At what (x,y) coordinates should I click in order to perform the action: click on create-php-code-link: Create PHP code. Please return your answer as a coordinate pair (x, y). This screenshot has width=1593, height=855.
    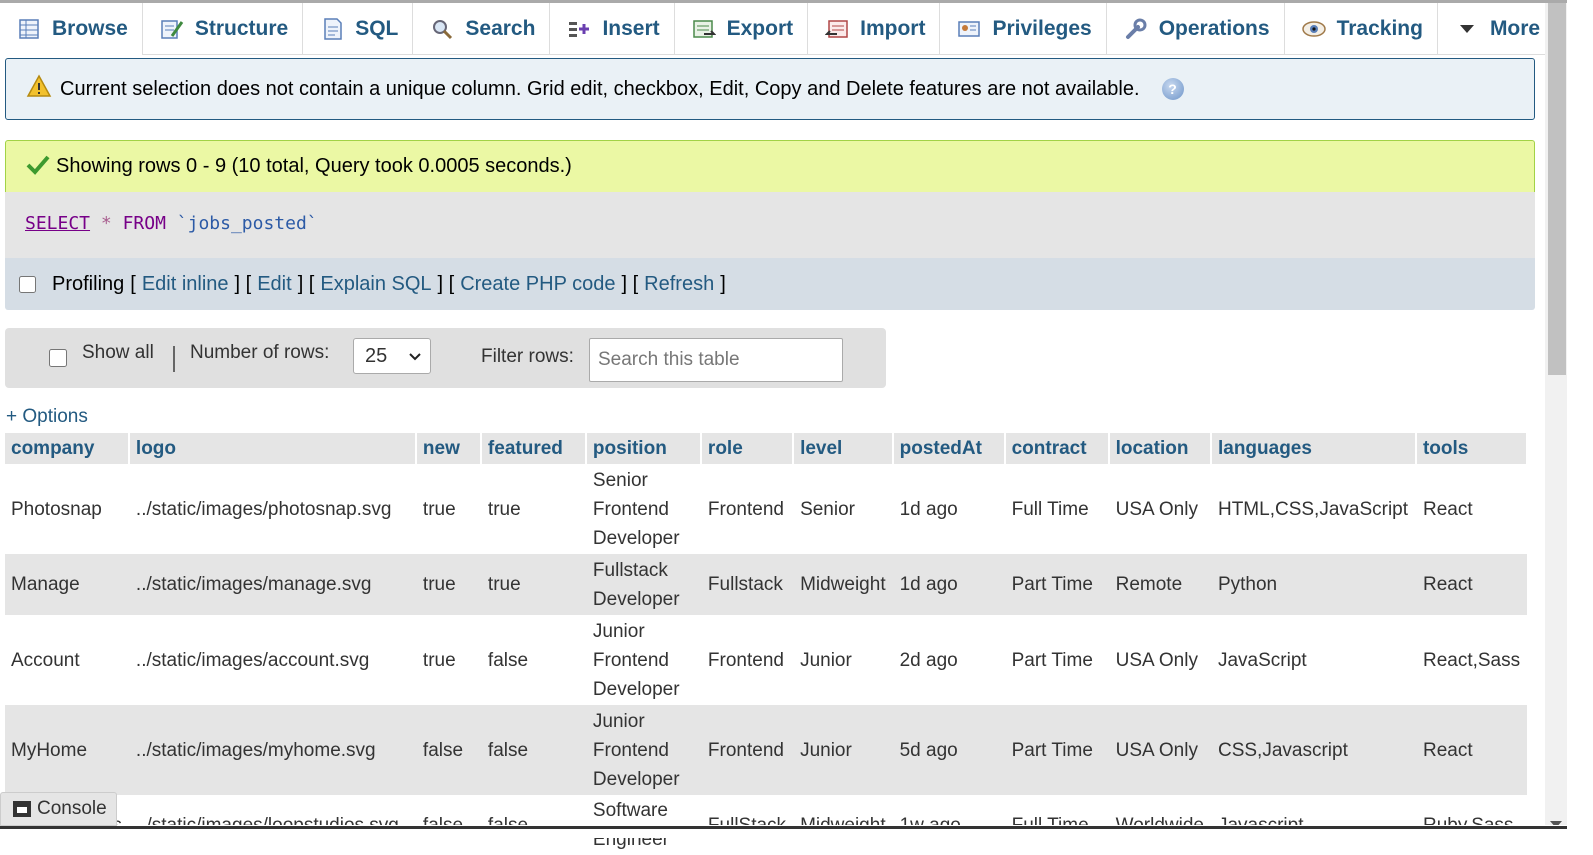
    Looking at the image, I should click on (537, 284).